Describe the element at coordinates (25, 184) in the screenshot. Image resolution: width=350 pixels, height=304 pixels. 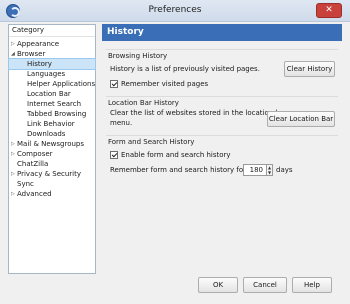
I see `category-item-label: Sync` at that location.